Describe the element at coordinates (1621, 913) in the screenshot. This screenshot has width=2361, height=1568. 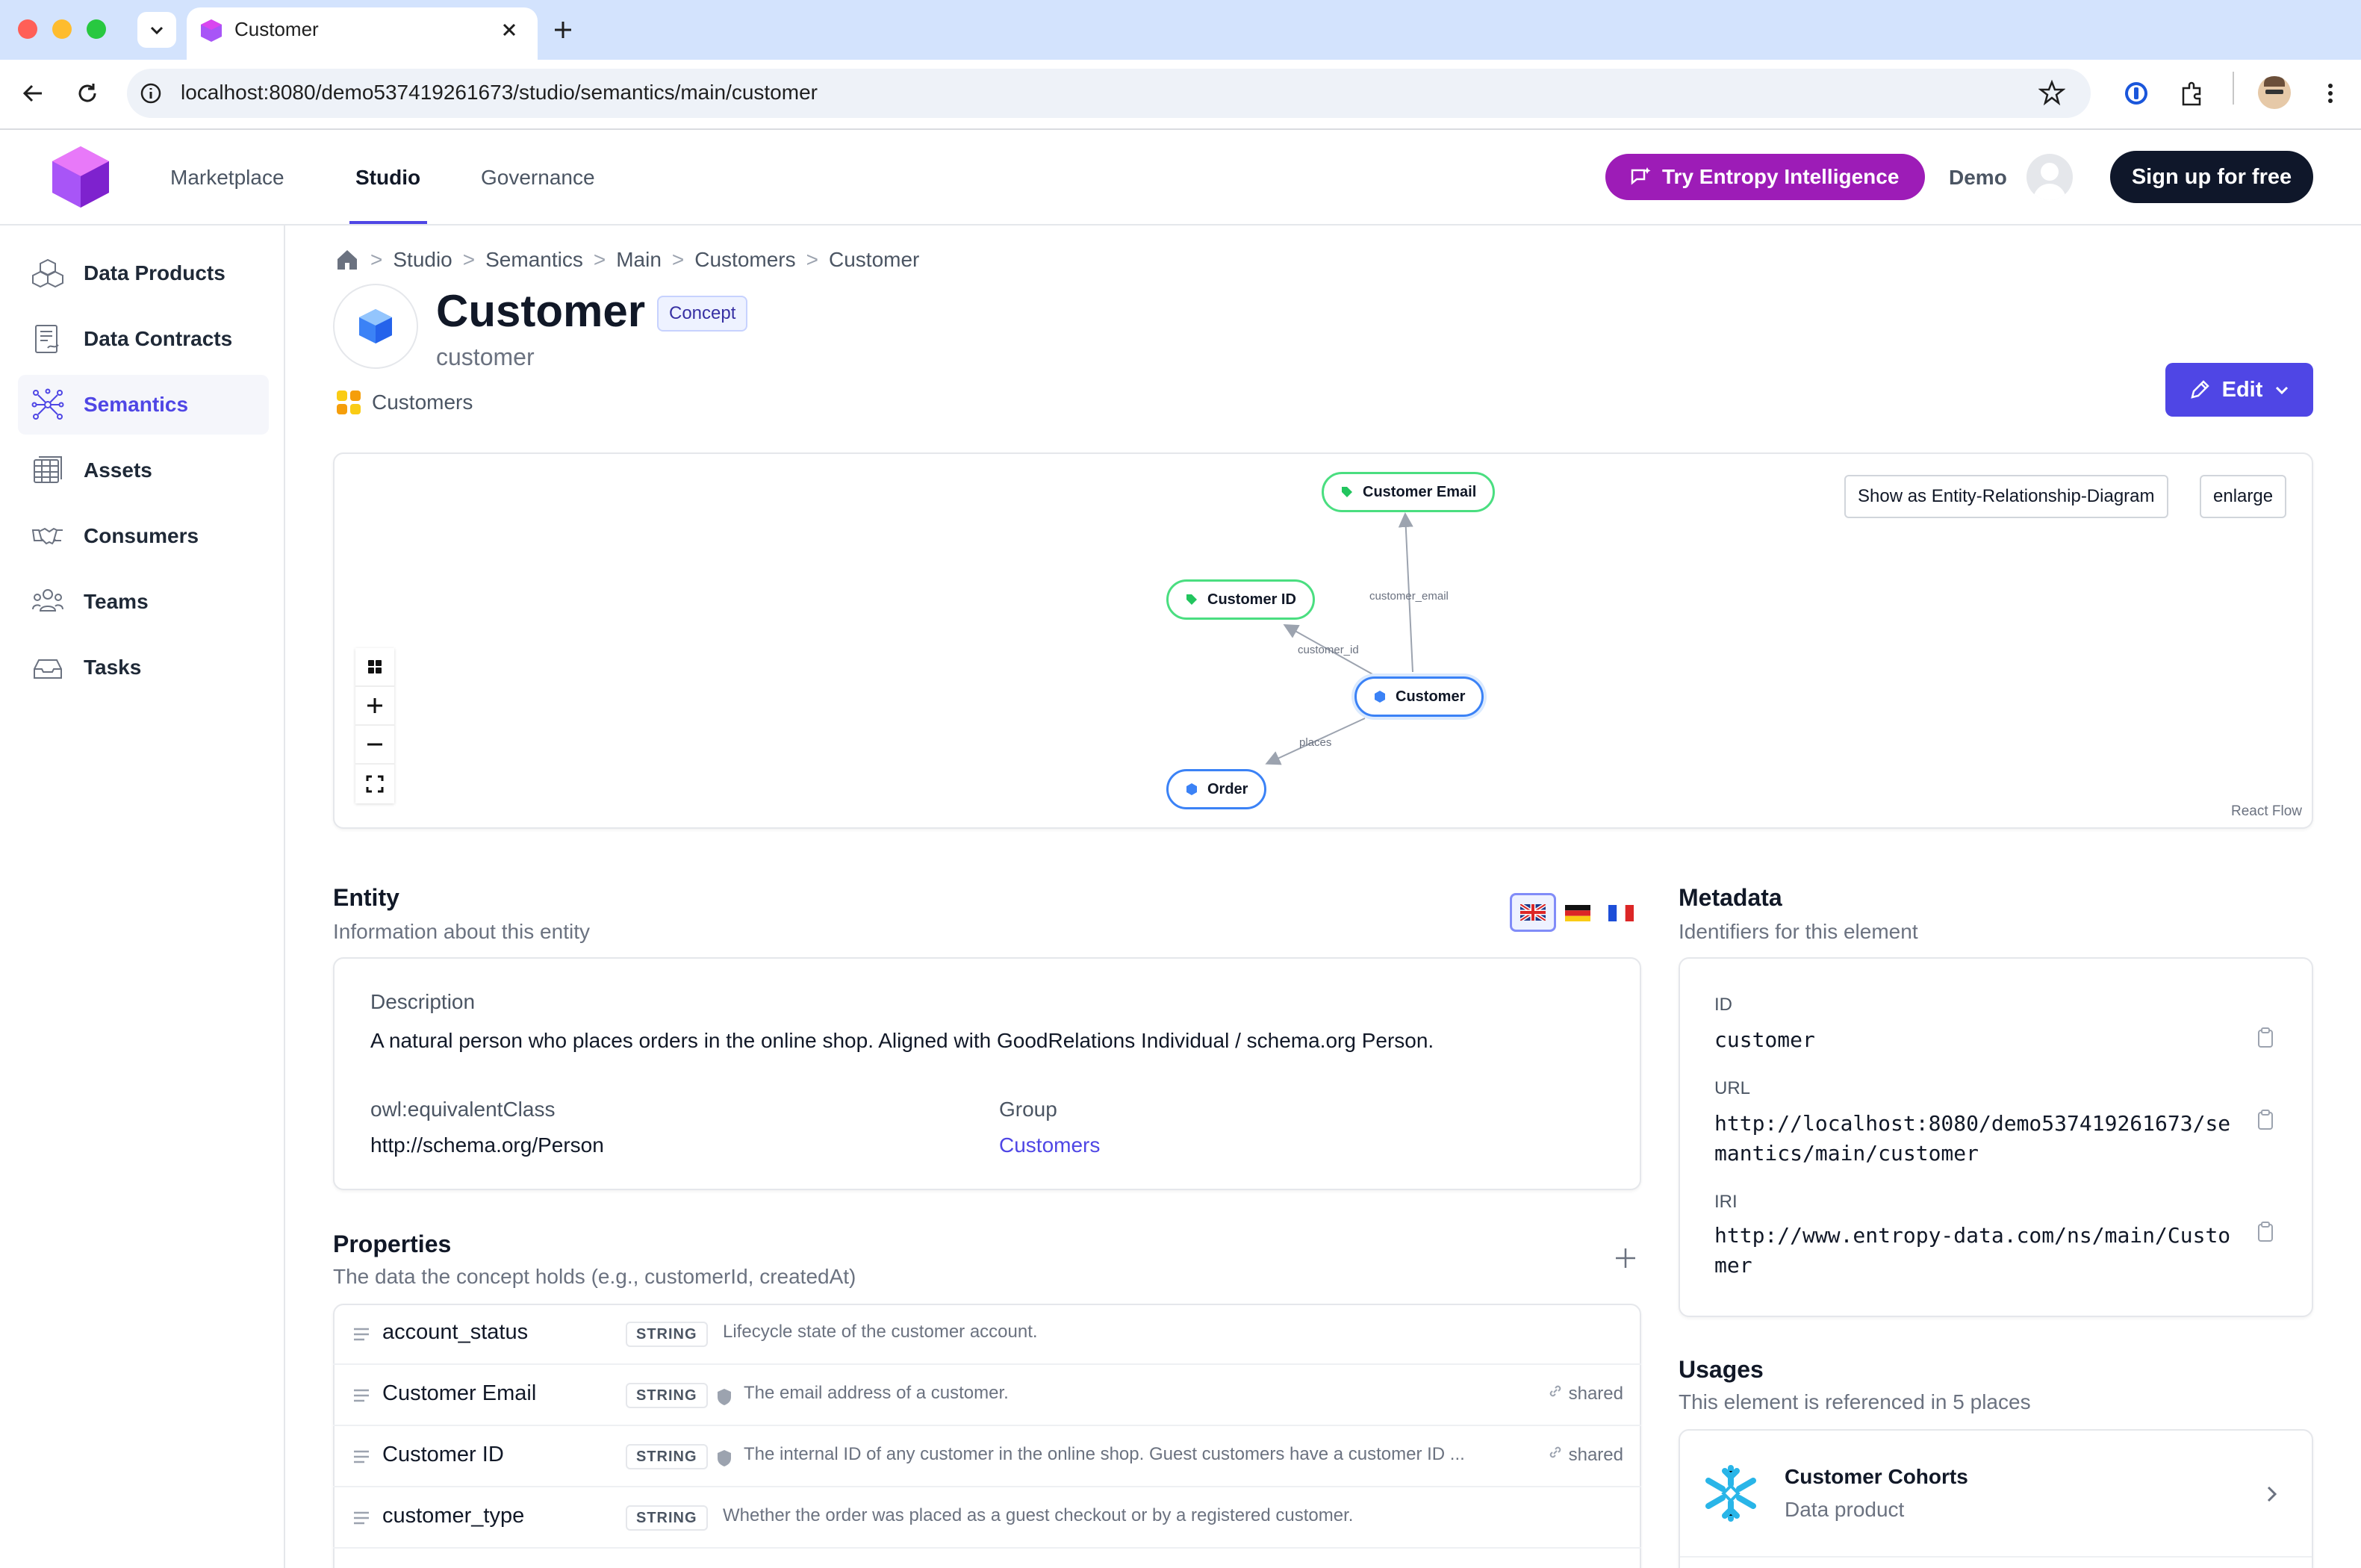
I see `fr-flag-icon` at that location.